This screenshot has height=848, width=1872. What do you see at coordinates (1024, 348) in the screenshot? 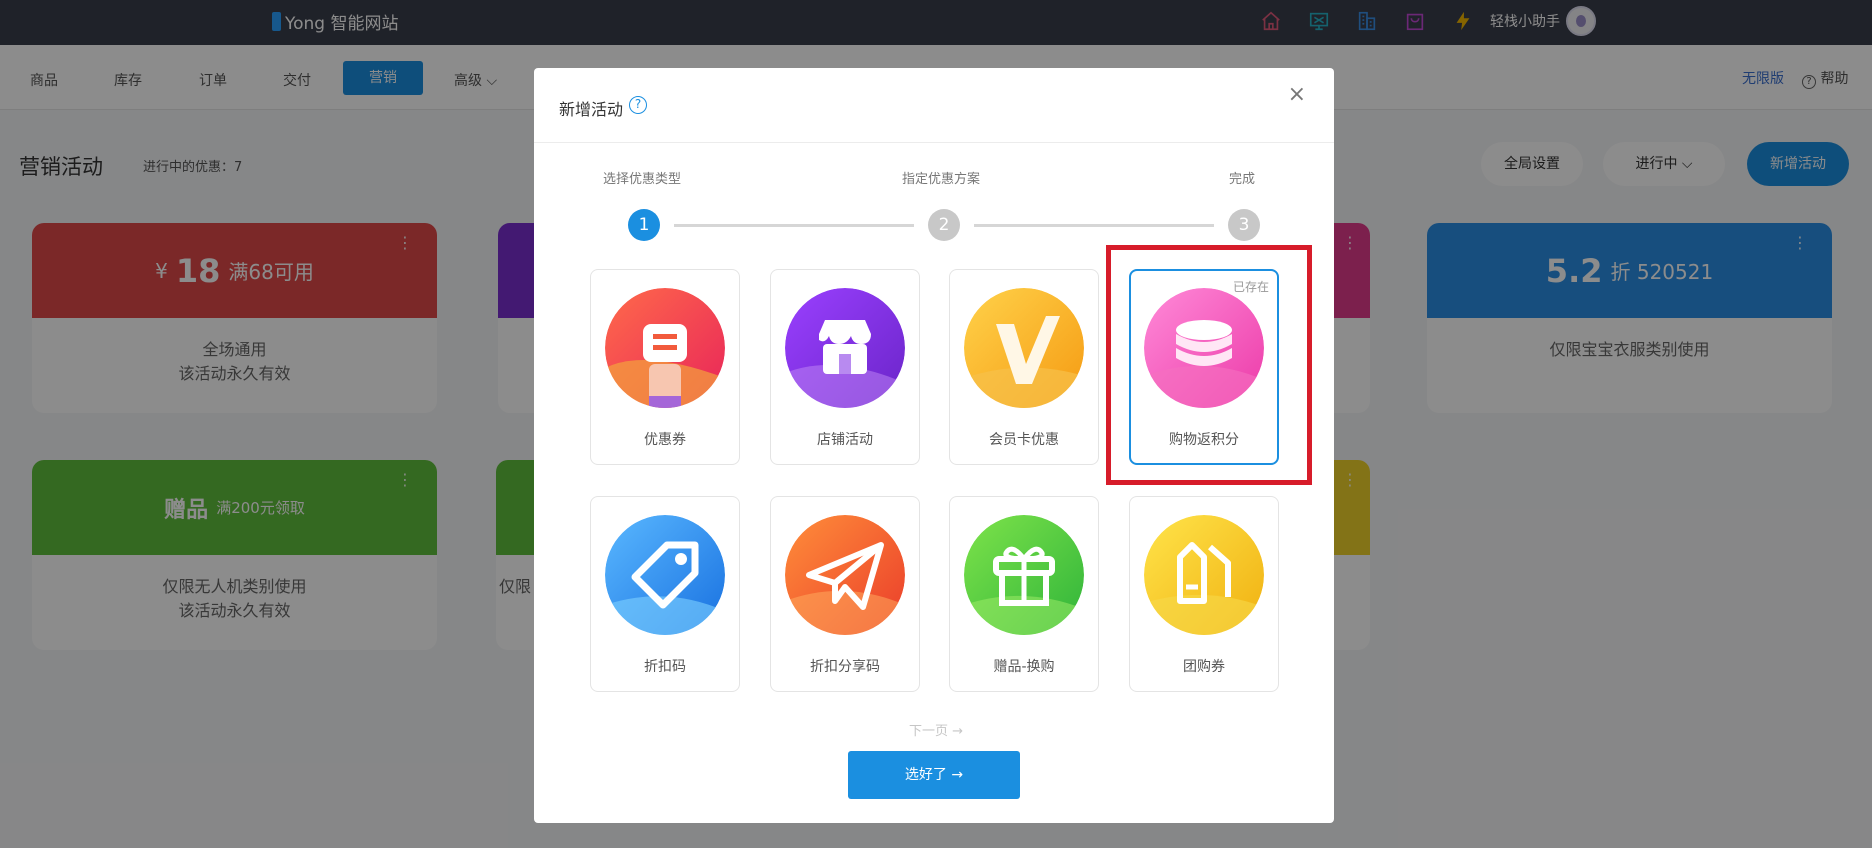
I see `member-card-icon` at bounding box center [1024, 348].